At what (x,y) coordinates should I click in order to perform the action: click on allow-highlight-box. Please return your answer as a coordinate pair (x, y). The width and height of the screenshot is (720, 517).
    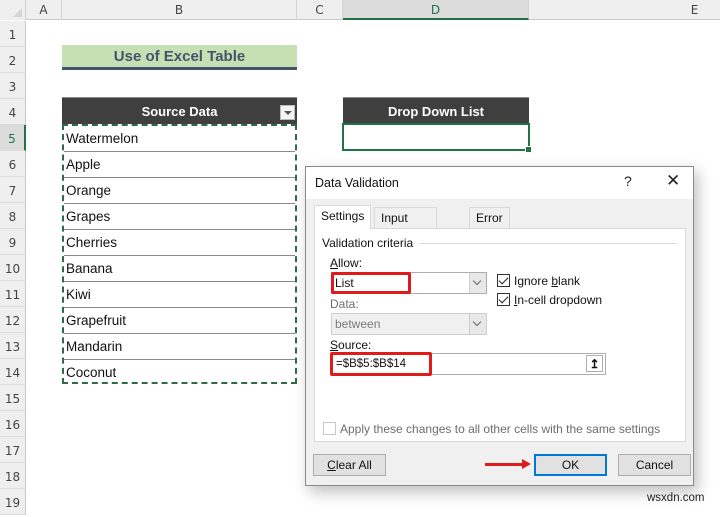
    Looking at the image, I should click on (371, 283).